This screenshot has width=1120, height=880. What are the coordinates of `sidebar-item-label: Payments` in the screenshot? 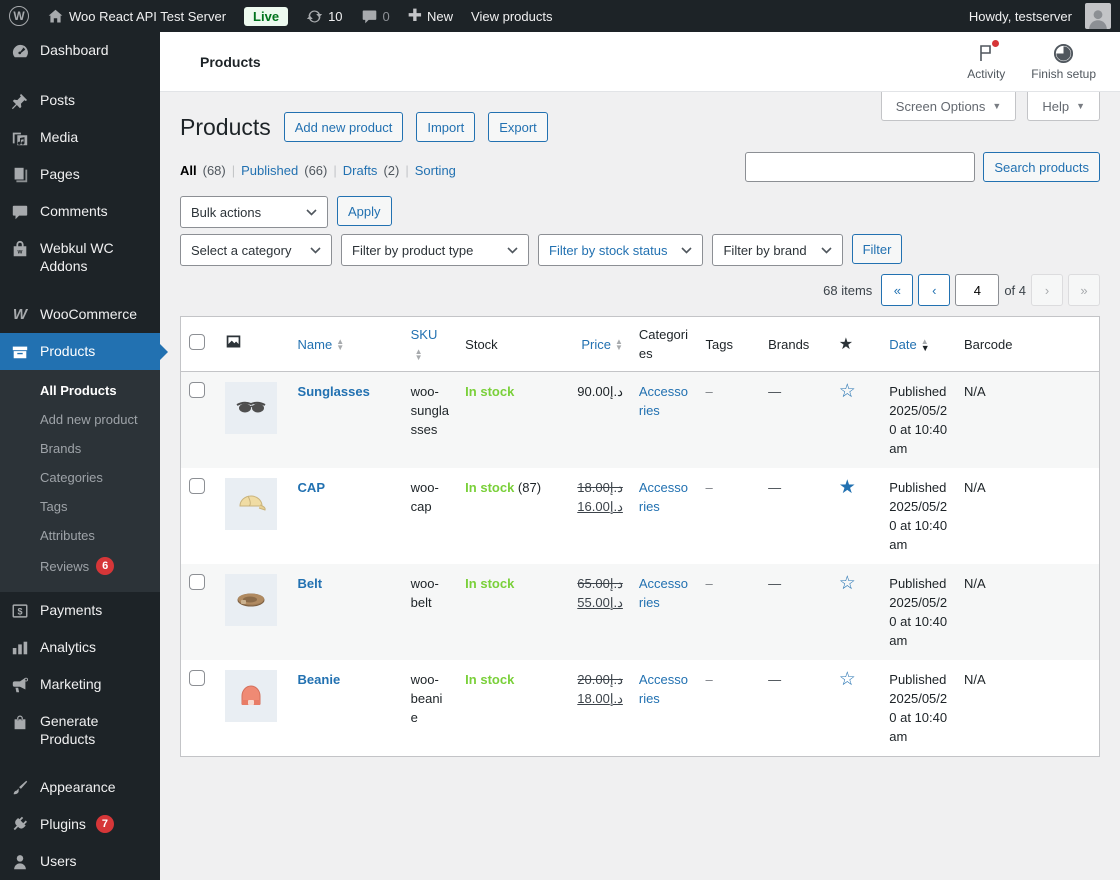 It's located at (71, 610).